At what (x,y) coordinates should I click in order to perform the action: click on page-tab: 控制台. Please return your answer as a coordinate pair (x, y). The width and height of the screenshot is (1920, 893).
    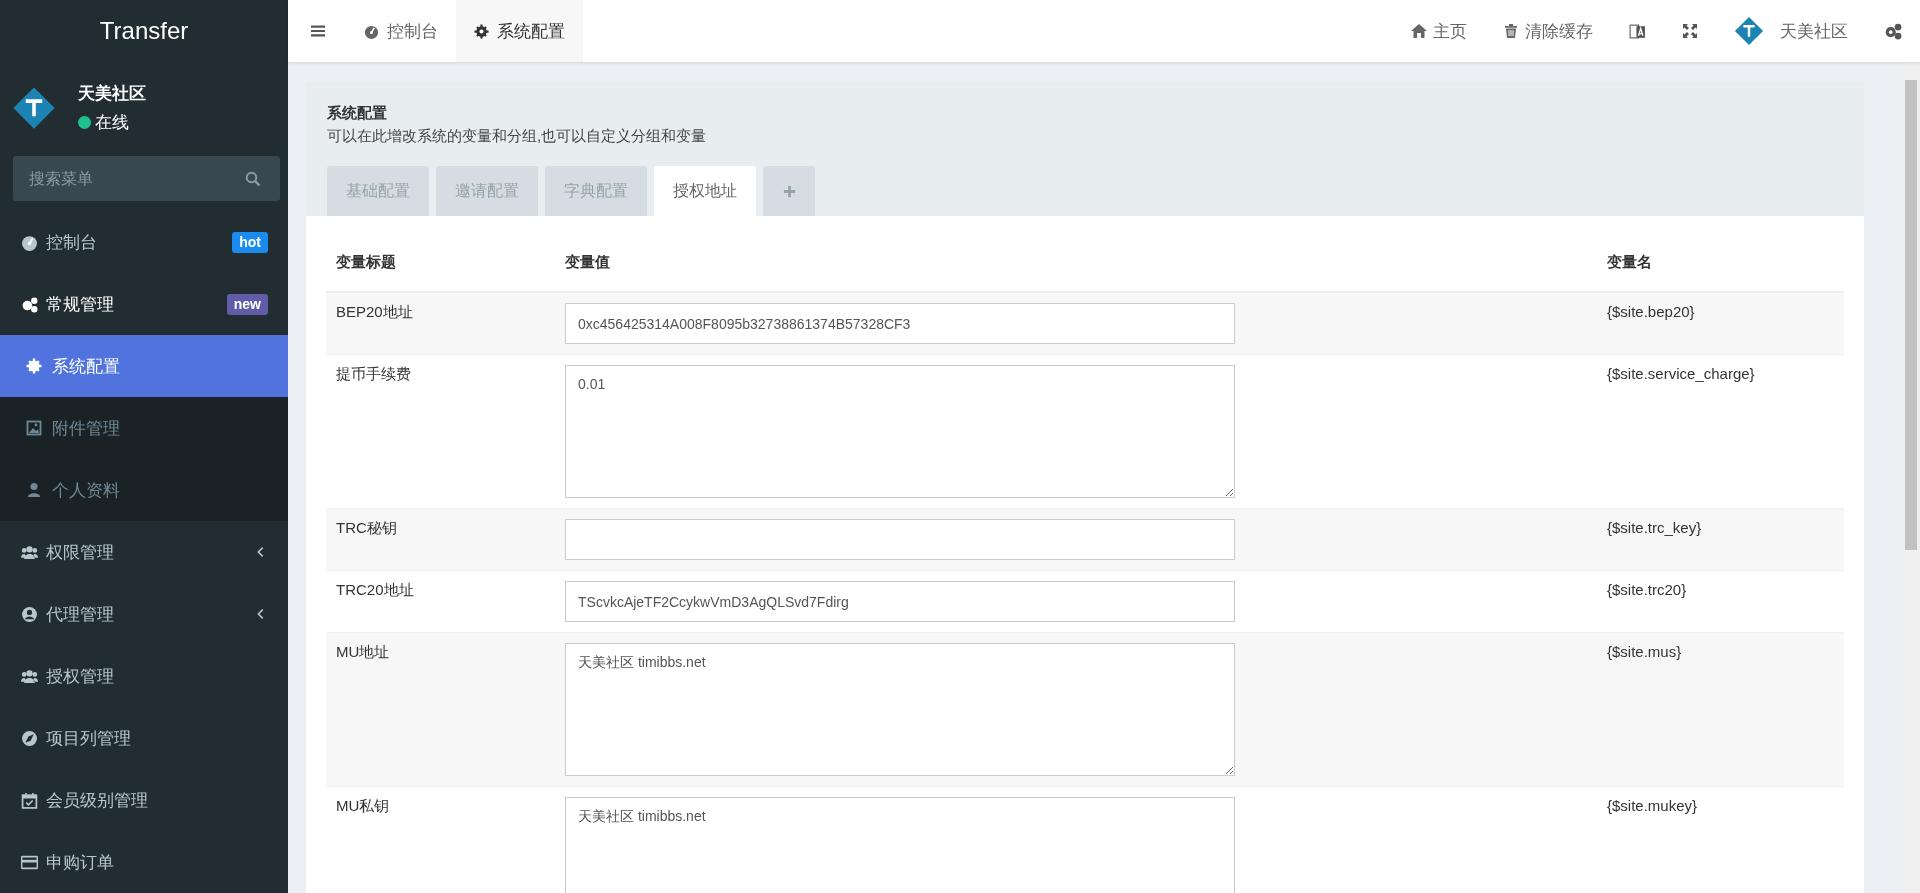
    Looking at the image, I should click on (401, 31).